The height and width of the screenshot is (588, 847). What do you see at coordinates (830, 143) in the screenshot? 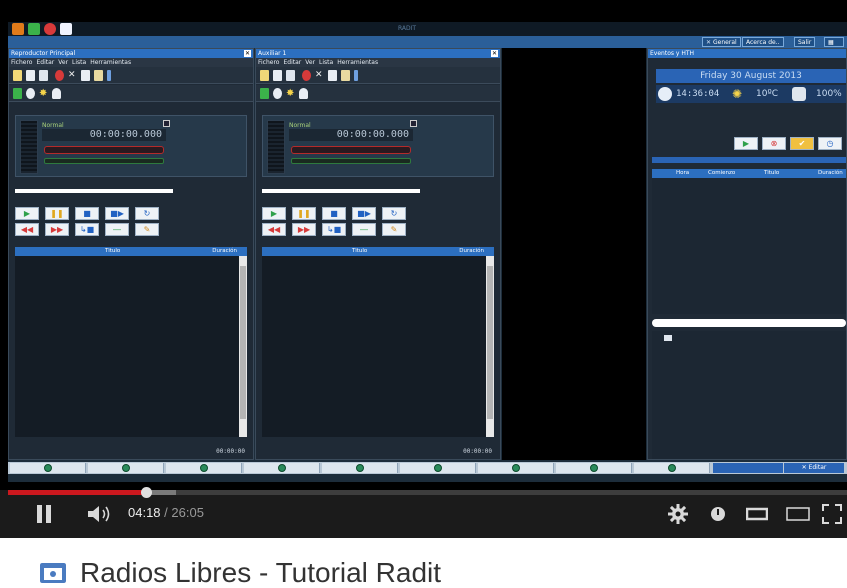
I see `event-clock-button: ◷` at bounding box center [830, 143].